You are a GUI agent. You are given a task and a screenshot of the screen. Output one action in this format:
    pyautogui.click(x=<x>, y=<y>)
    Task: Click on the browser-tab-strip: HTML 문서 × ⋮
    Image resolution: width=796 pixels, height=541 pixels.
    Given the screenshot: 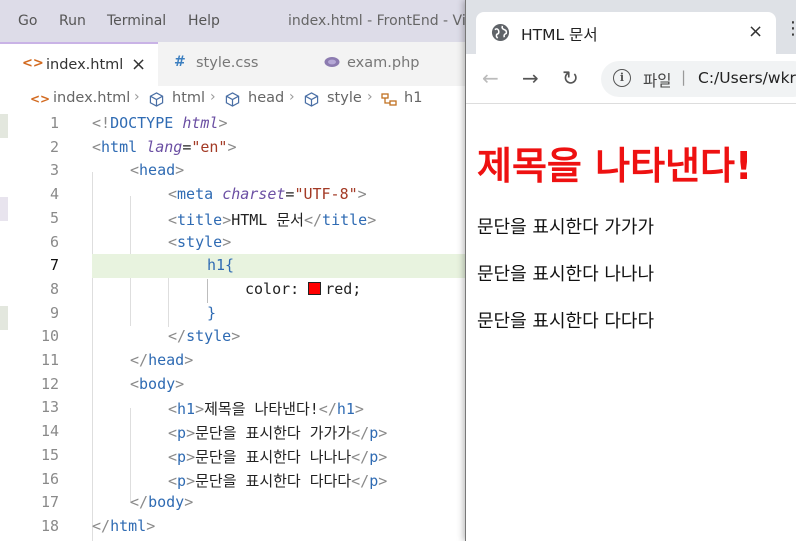 What is the action you would take?
    pyautogui.click(x=631, y=27)
    